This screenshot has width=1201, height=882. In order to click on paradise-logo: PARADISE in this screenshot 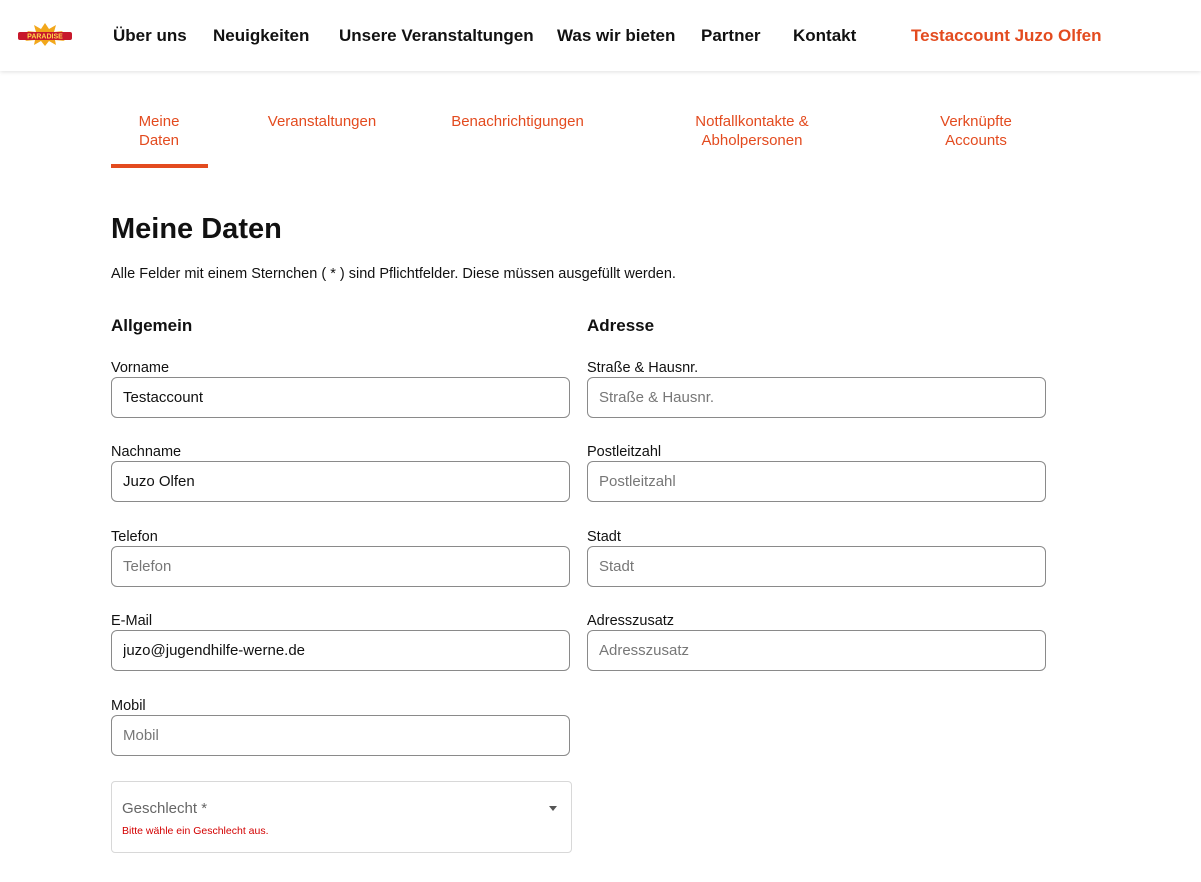, I will do `click(45, 34)`.